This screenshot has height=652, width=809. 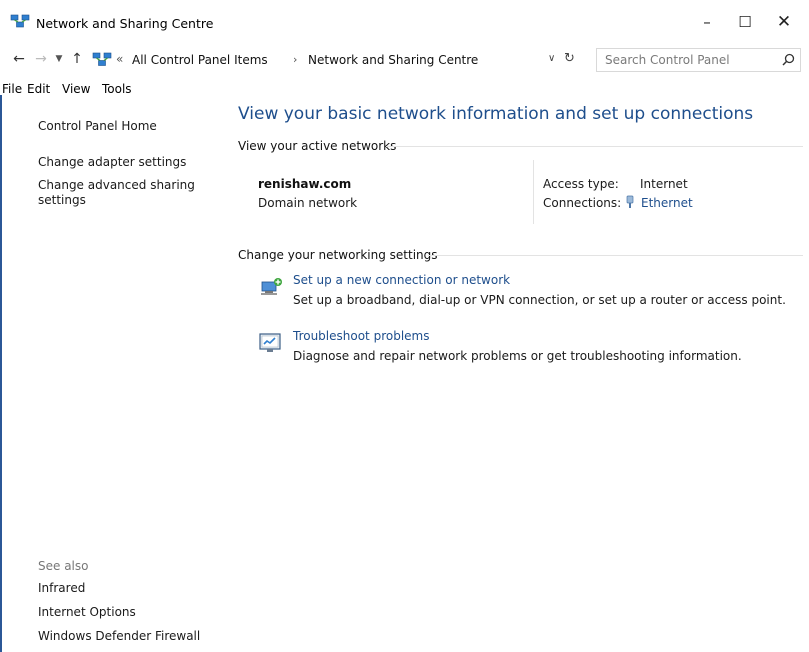 What do you see at coordinates (788, 60) in the screenshot?
I see `search-icon` at bounding box center [788, 60].